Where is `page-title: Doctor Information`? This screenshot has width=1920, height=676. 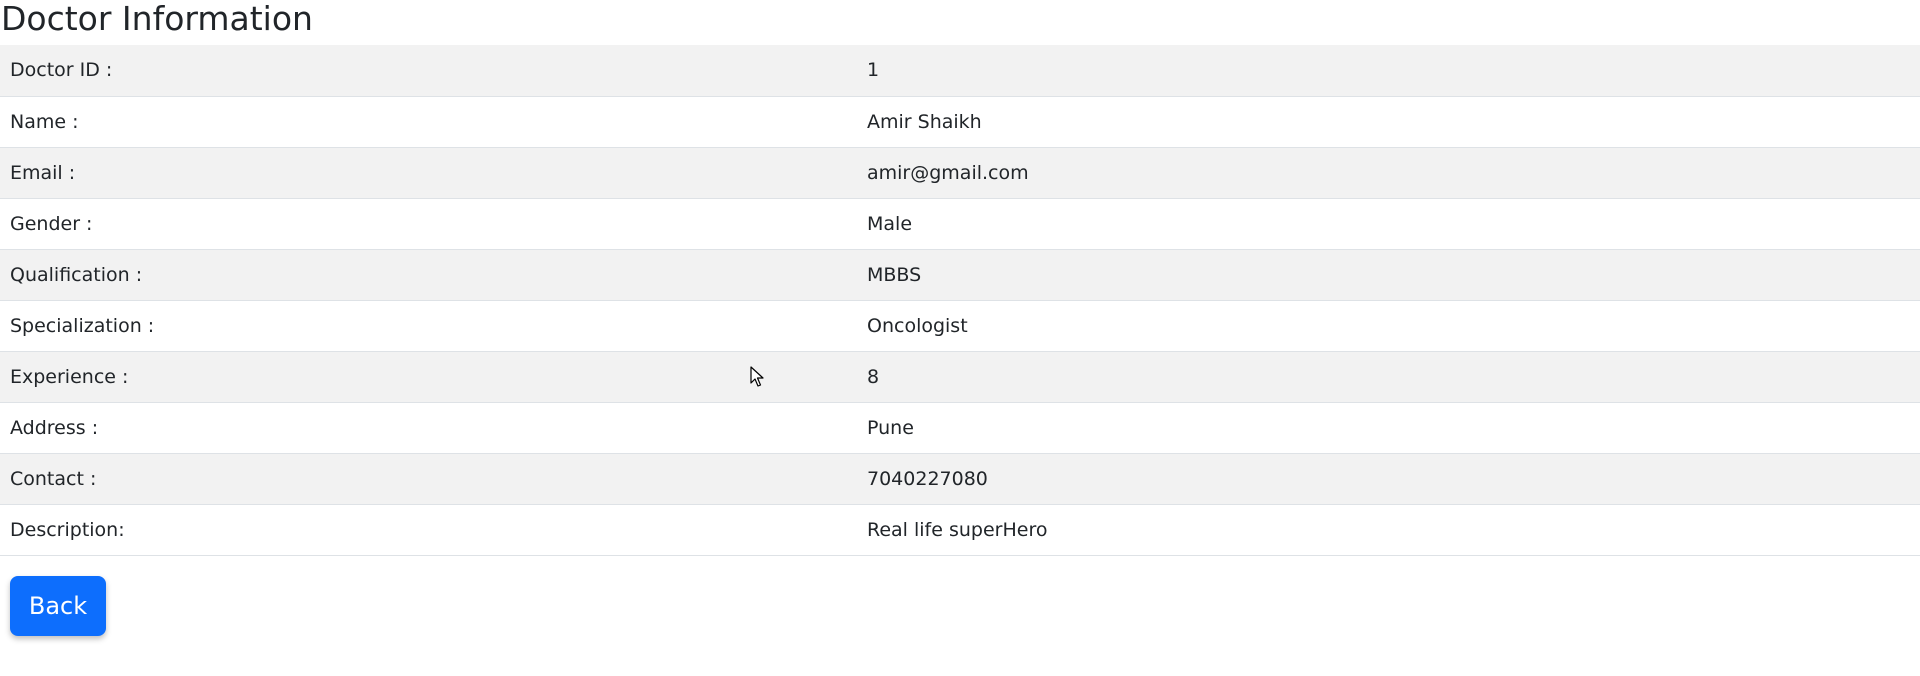 page-title: Doctor Information is located at coordinates (157, 19).